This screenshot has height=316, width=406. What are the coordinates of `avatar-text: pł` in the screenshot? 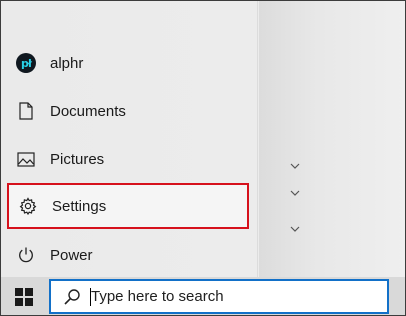 It's located at (26, 63).